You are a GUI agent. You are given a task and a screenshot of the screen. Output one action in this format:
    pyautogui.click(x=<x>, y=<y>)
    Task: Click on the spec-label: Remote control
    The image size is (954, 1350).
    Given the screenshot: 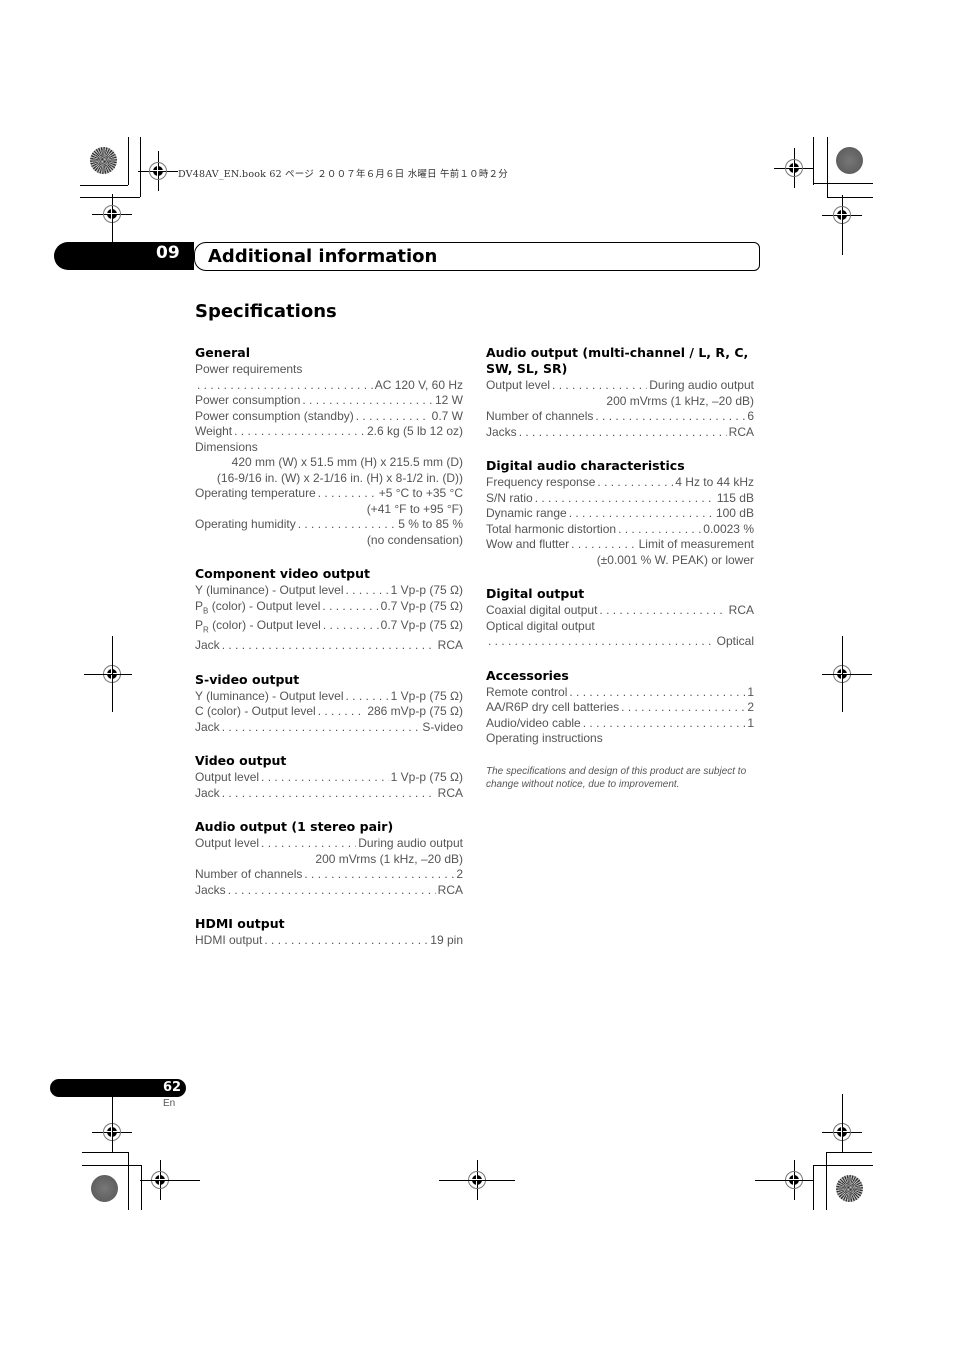 What is the action you would take?
    pyautogui.click(x=527, y=691)
    